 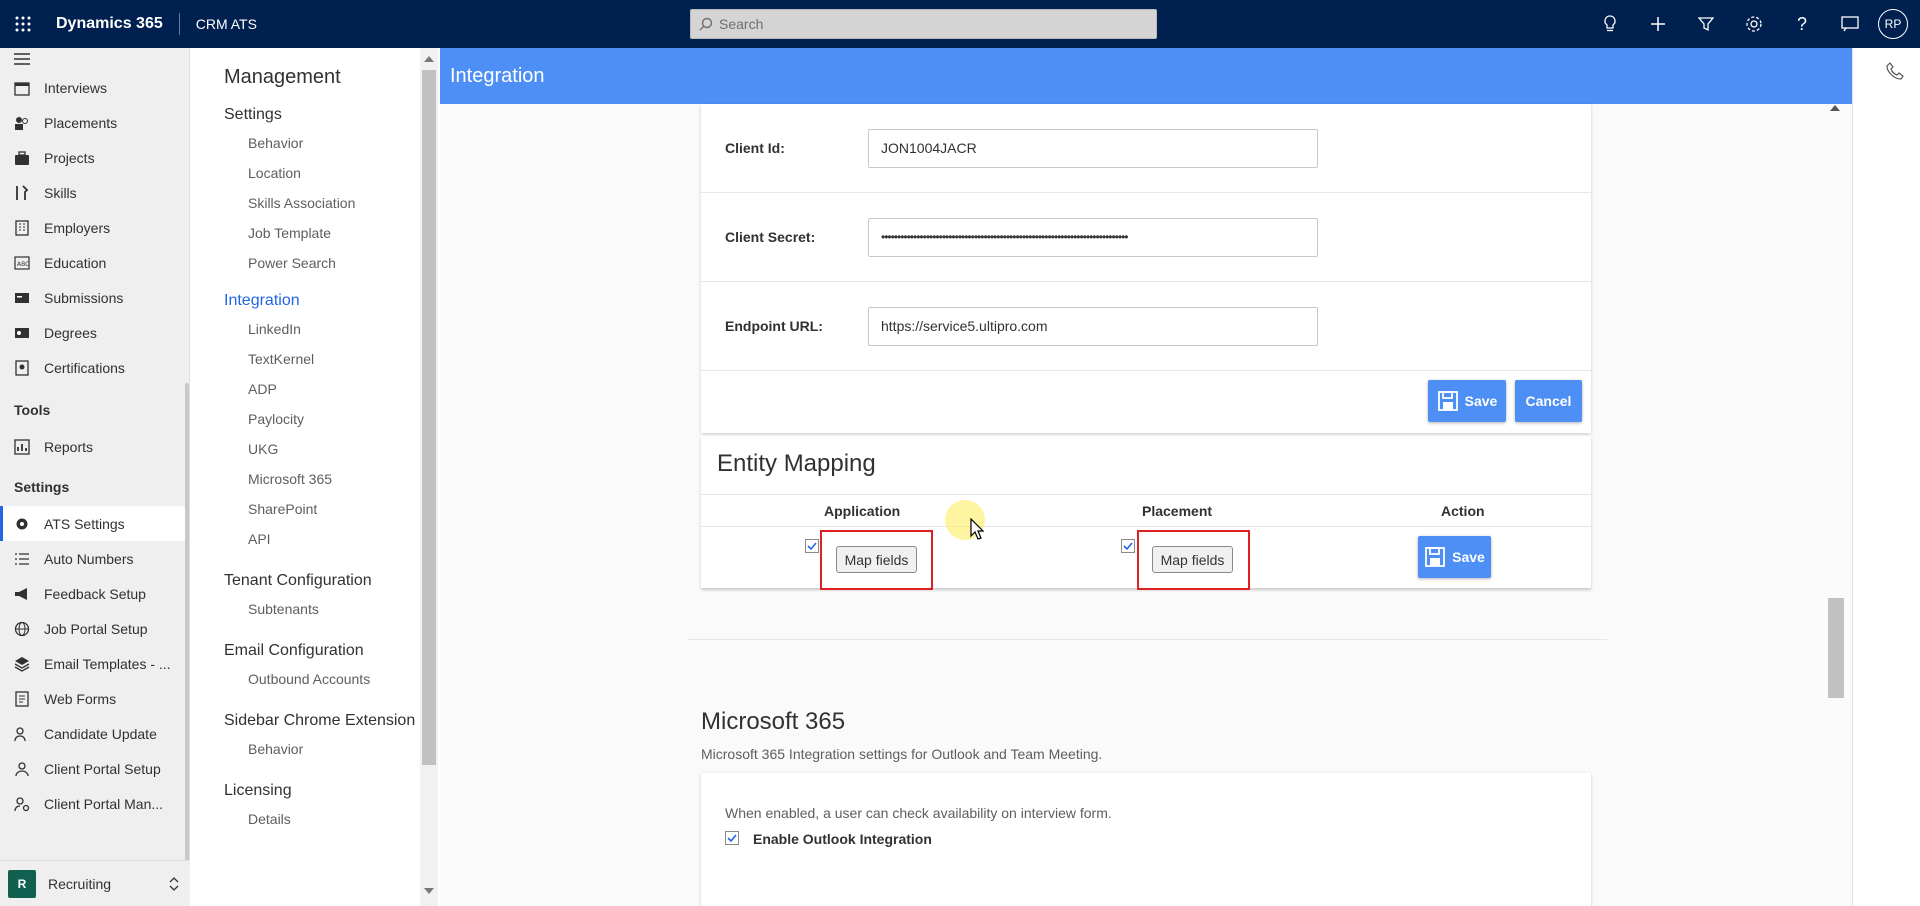 What do you see at coordinates (310, 303) in the screenshot?
I see `panel-section-integration: Integration` at bounding box center [310, 303].